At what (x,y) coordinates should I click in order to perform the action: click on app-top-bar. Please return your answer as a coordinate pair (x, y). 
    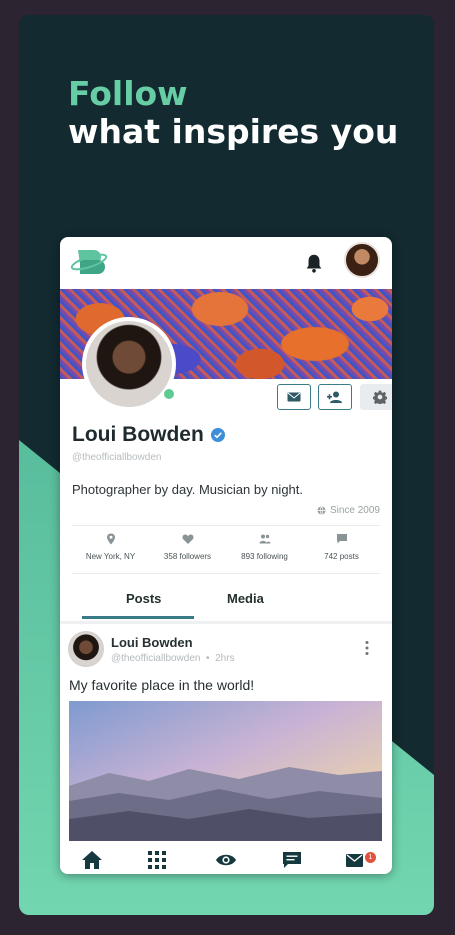
    Looking at the image, I should click on (226, 263).